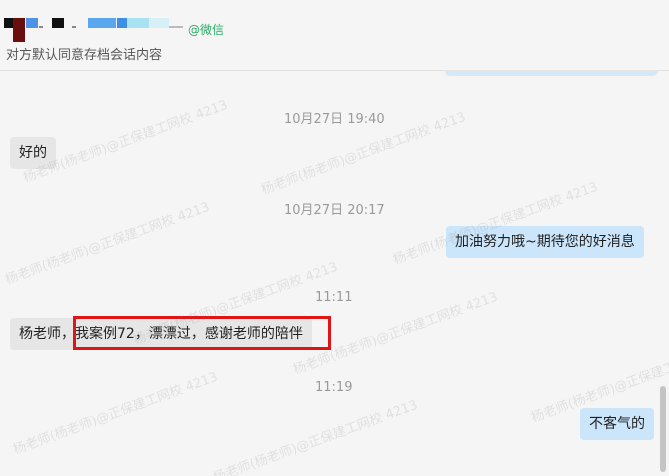 The width and height of the screenshot is (669, 476). Describe the element at coordinates (617, 424) in the screenshot. I see `outgoing-message-bubble: 不客气的` at that location.